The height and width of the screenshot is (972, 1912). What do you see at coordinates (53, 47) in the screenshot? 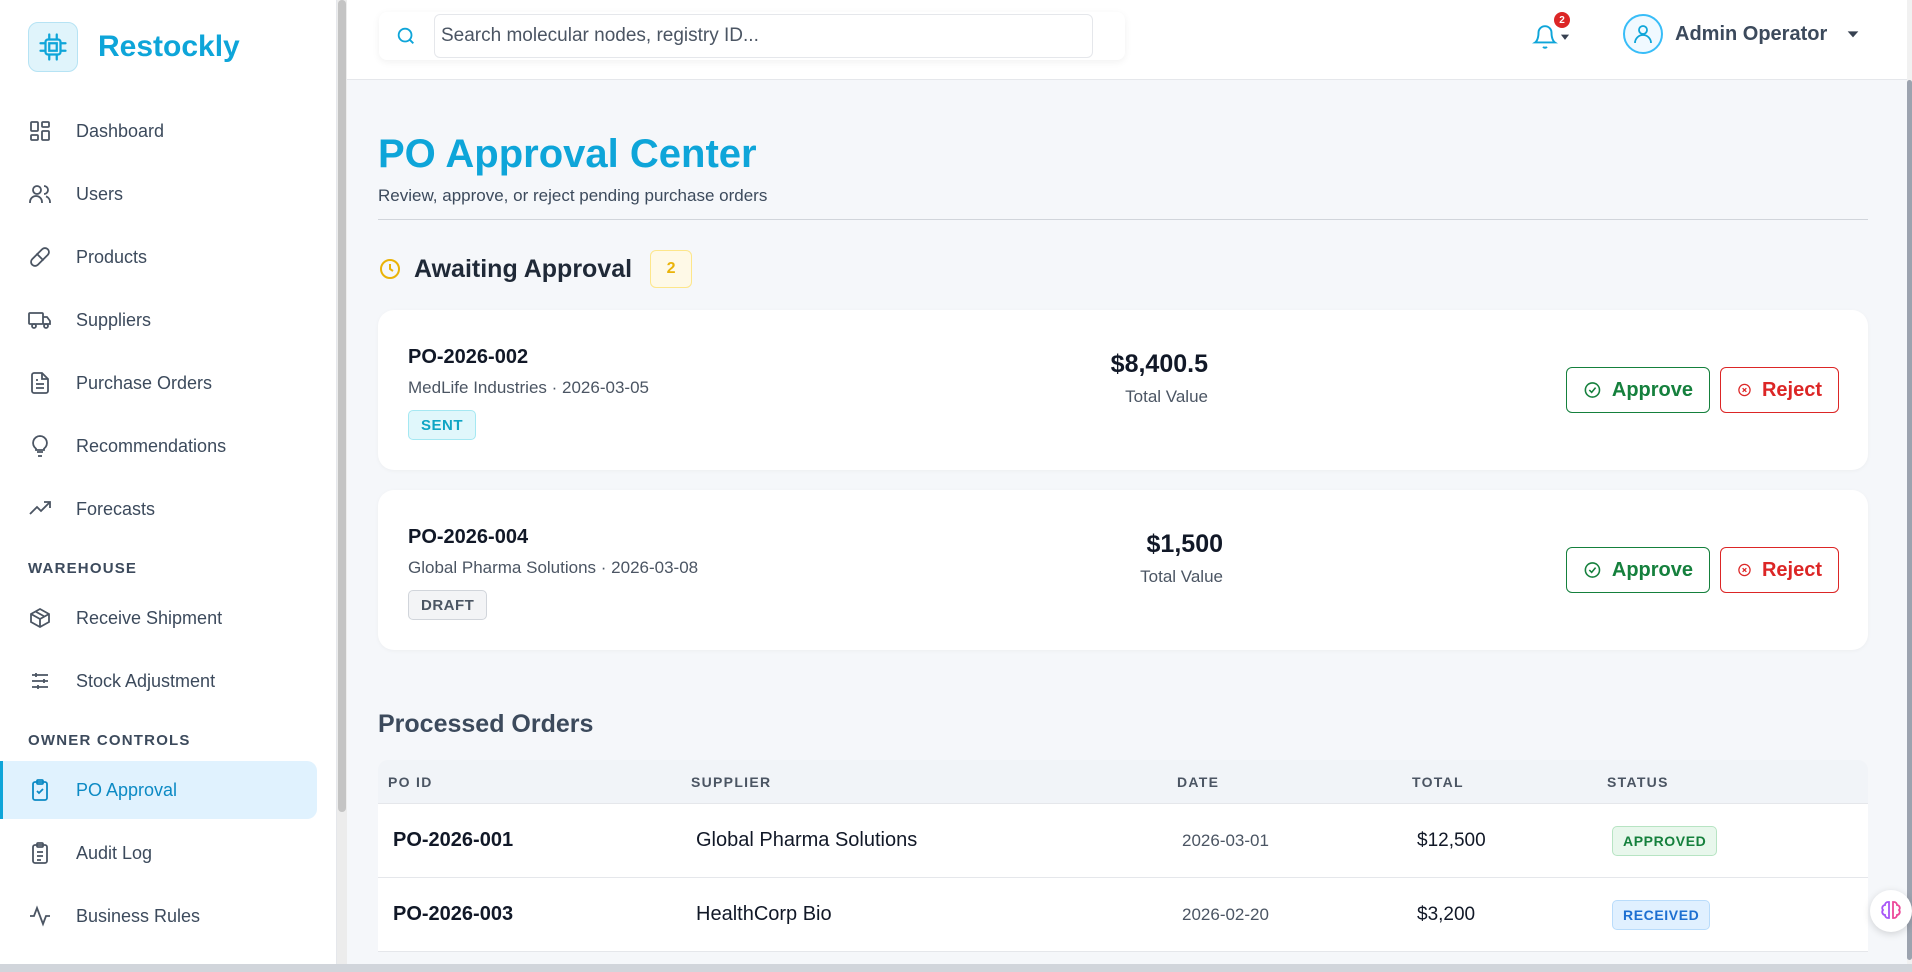
I see `chip-icon` at bounding box center [53, 47].